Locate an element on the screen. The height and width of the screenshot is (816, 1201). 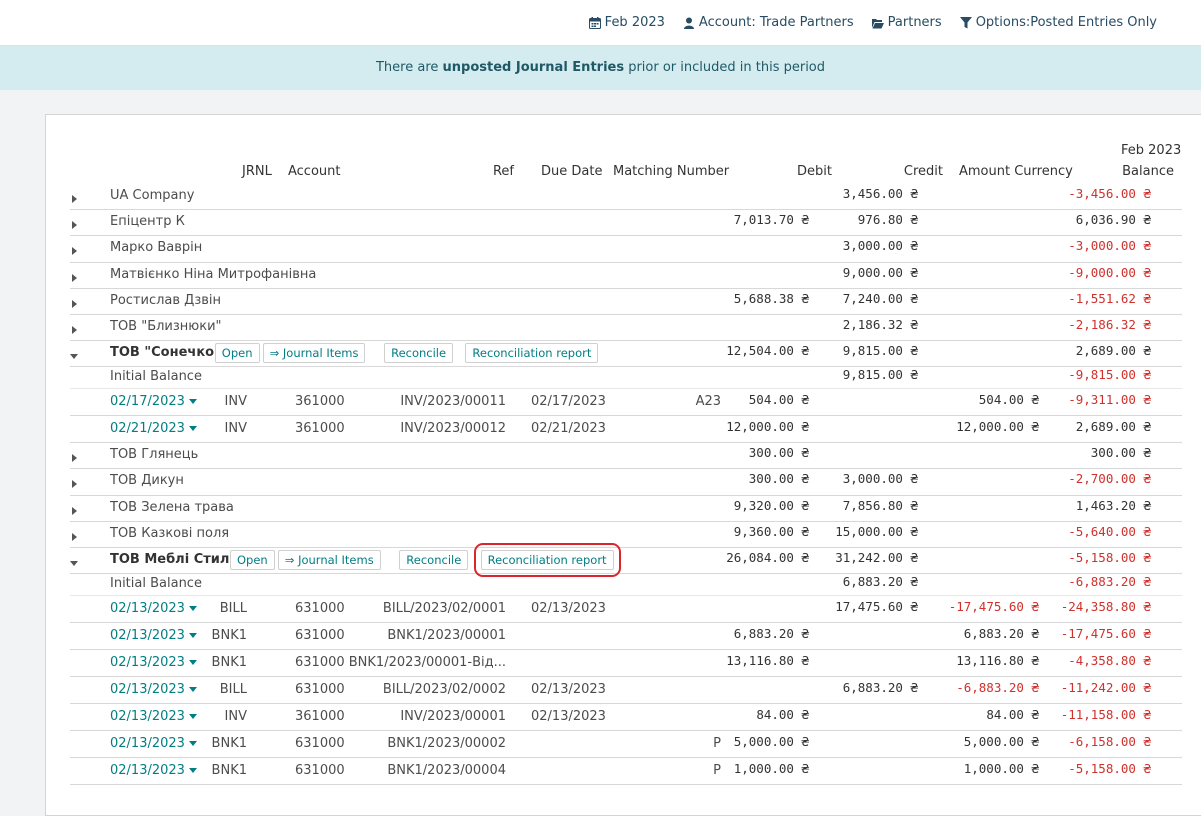
balance-value: 2,689.00 ₴ is located at coordinates (1113, 351).